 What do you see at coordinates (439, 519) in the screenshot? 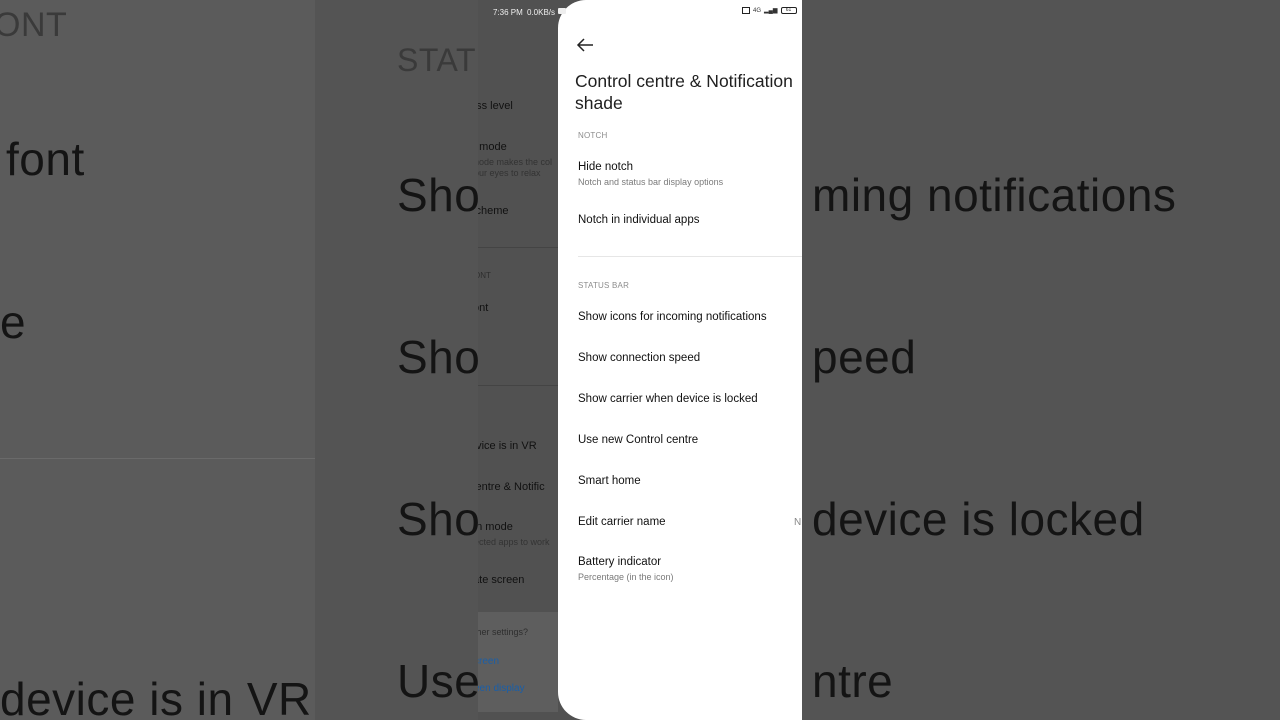
I see `bg-text-sho-3: Sho` at bounding box center [439, 519].